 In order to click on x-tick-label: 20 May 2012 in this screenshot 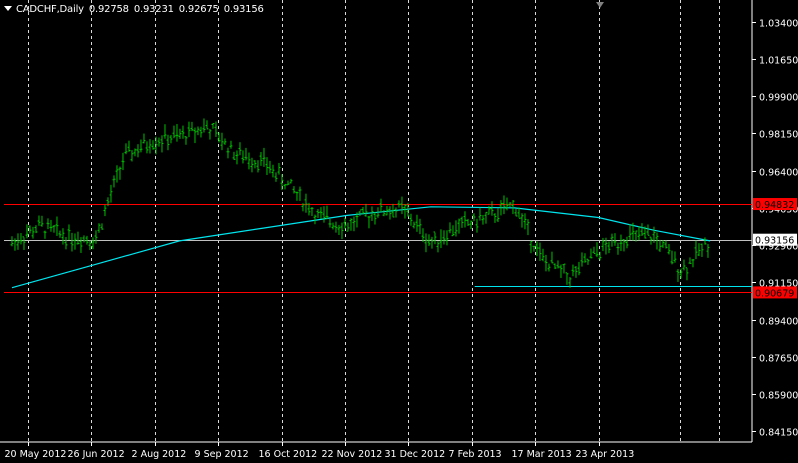, I will do `click(36, 454)`.